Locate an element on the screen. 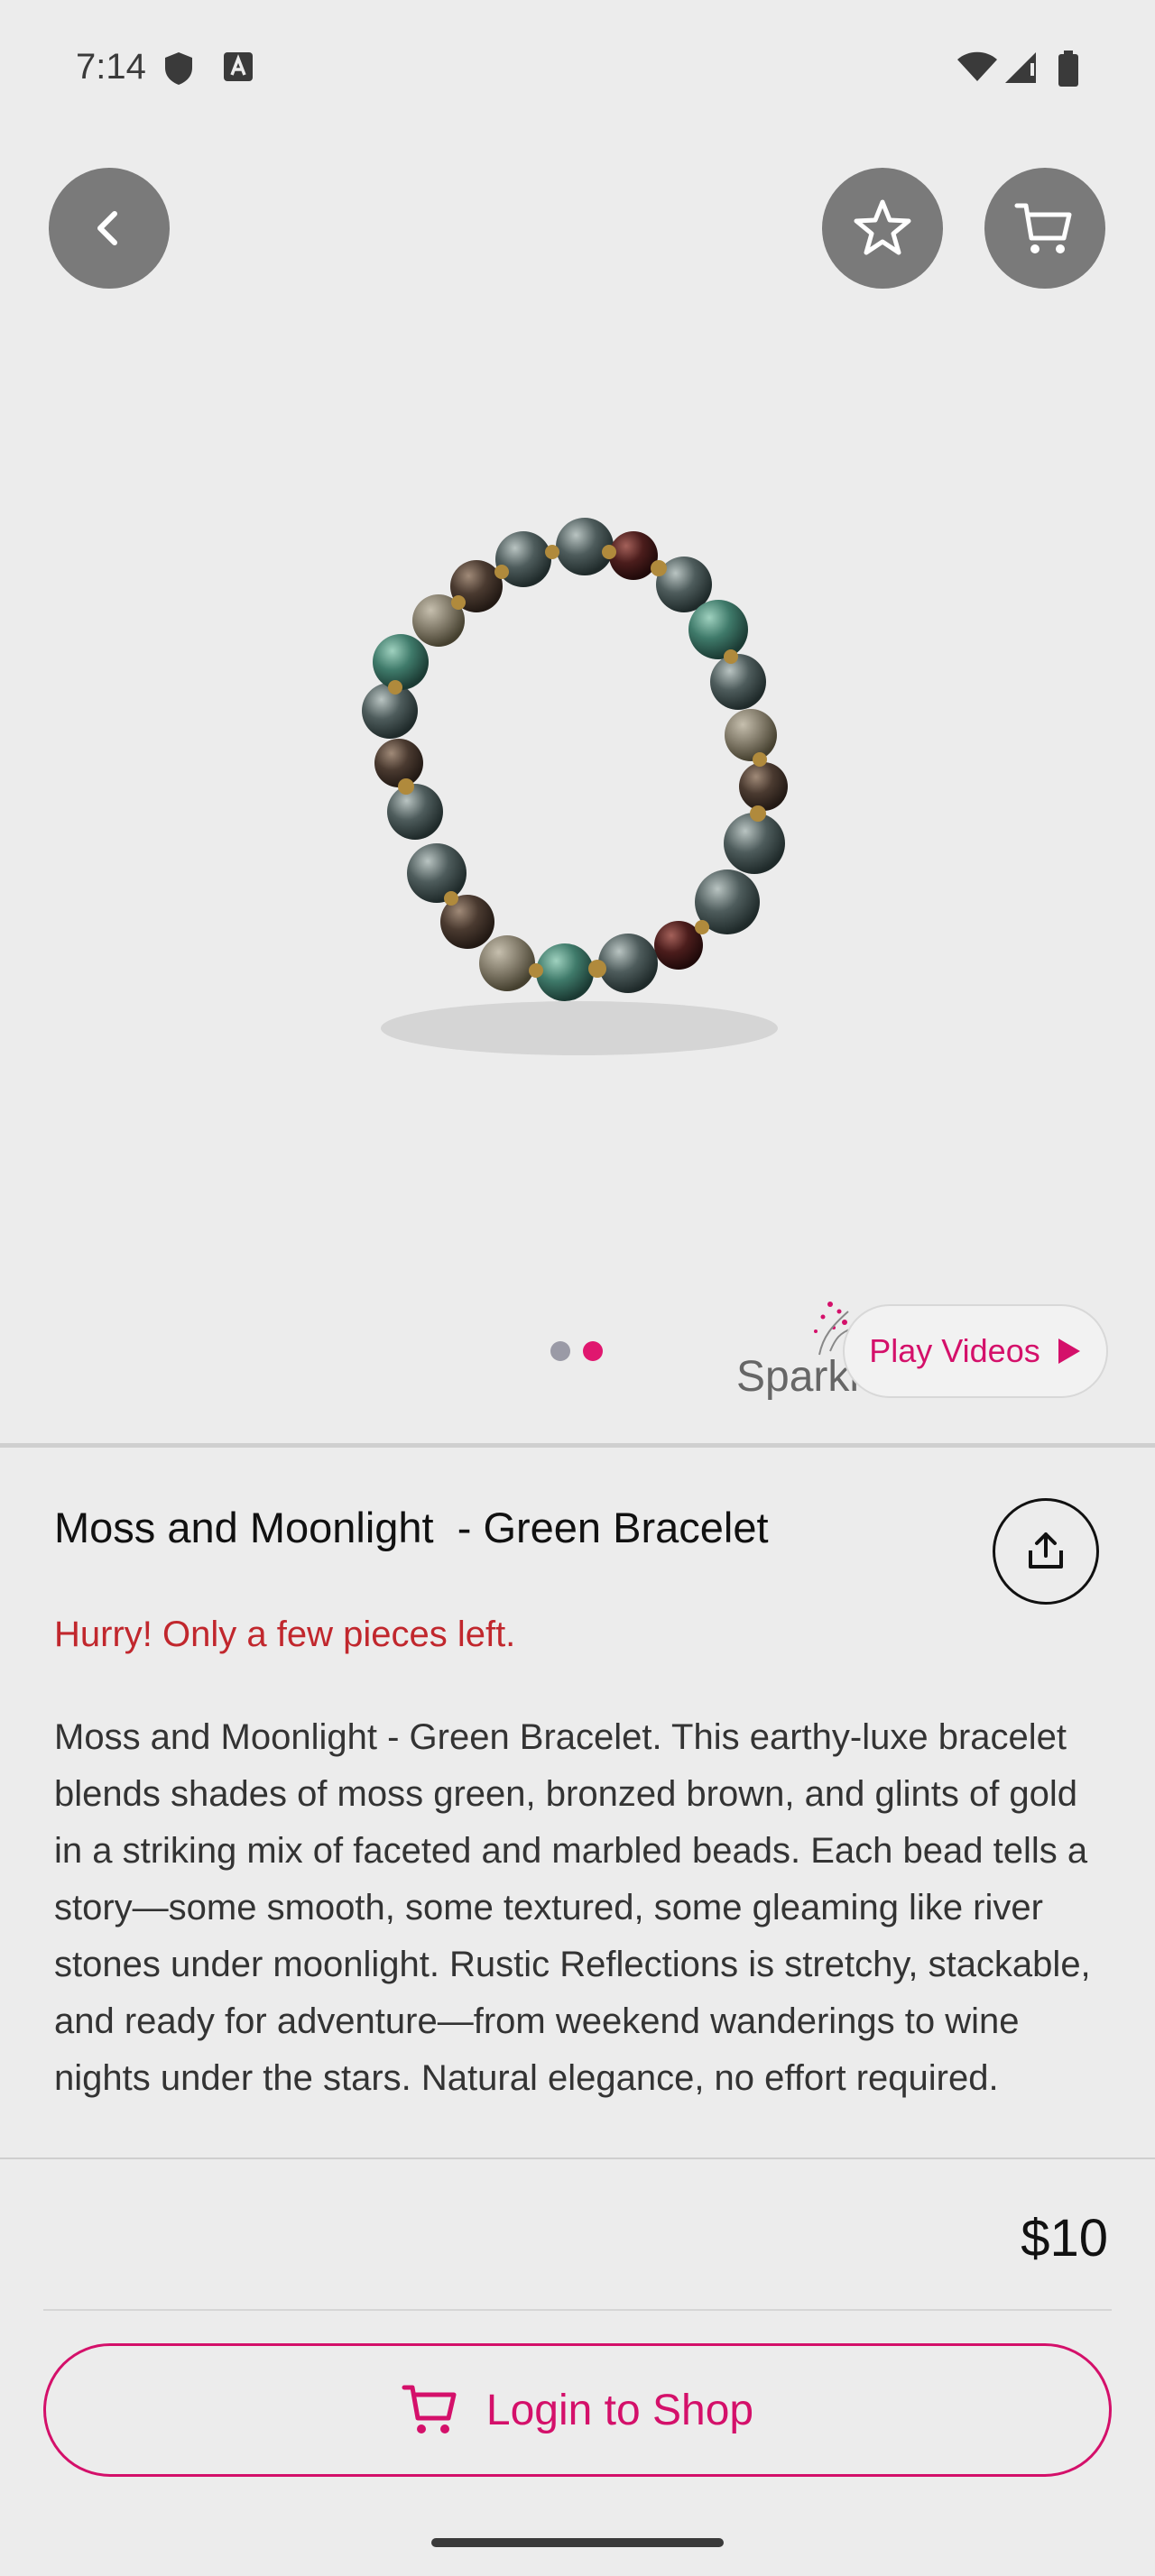  chevron-left-icon is located at coordinates (107, 228).